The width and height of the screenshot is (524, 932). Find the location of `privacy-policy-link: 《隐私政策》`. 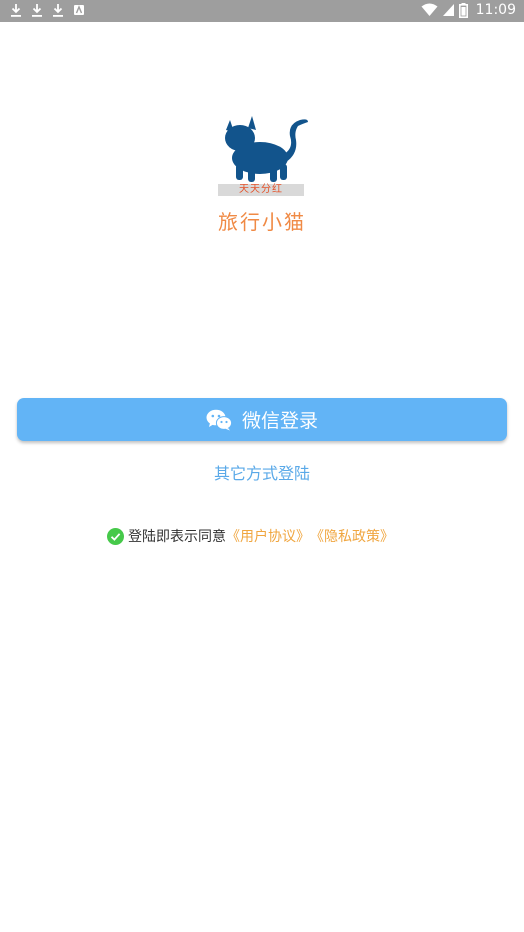

privacy-policy-link: 《隐私政策》 is located at coordinates (352, 536).